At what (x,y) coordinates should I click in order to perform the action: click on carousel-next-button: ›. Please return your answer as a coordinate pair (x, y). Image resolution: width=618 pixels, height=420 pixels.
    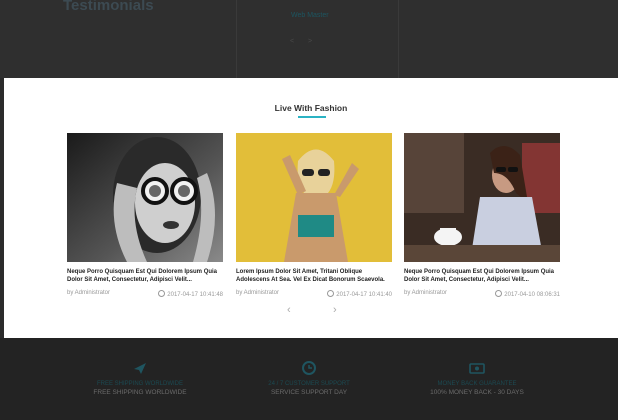
    Looking at the image, I should click on (335, 310).